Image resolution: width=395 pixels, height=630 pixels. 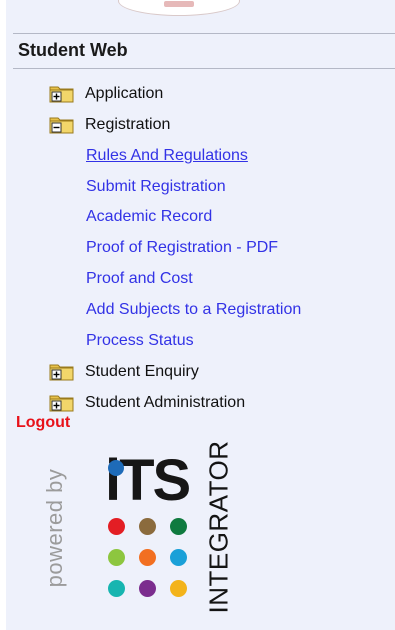 I want to click on folder-expanded-icon, so click(x=62, y=125).